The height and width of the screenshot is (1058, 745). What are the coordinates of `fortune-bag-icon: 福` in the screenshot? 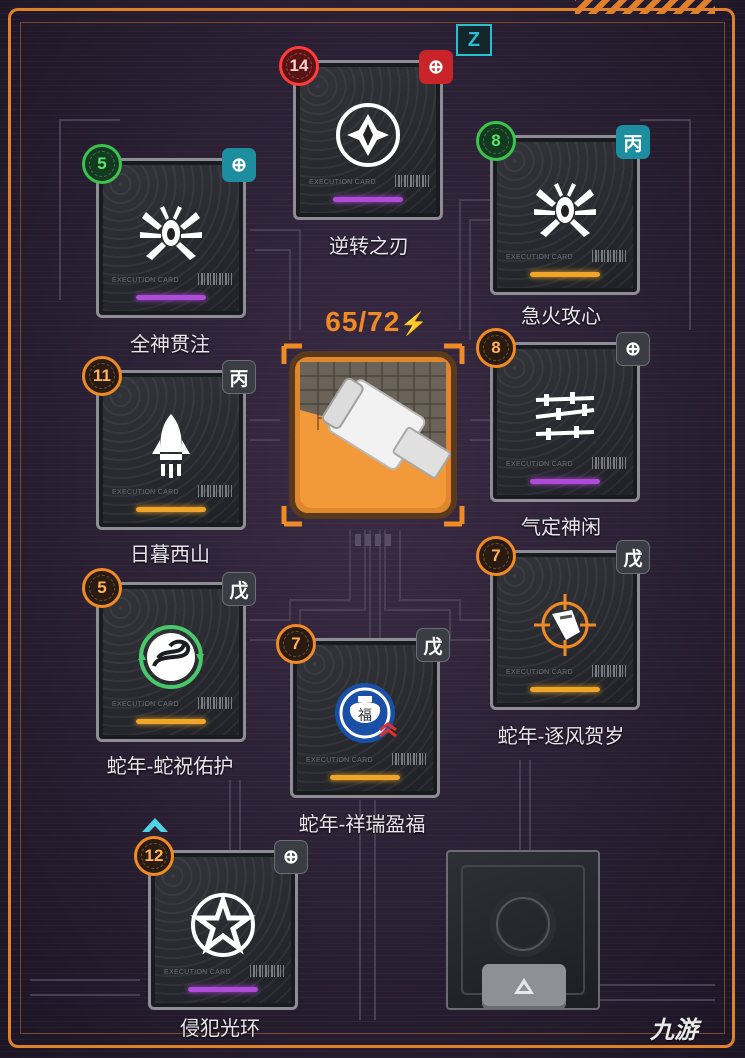 It's located at (366, 713).